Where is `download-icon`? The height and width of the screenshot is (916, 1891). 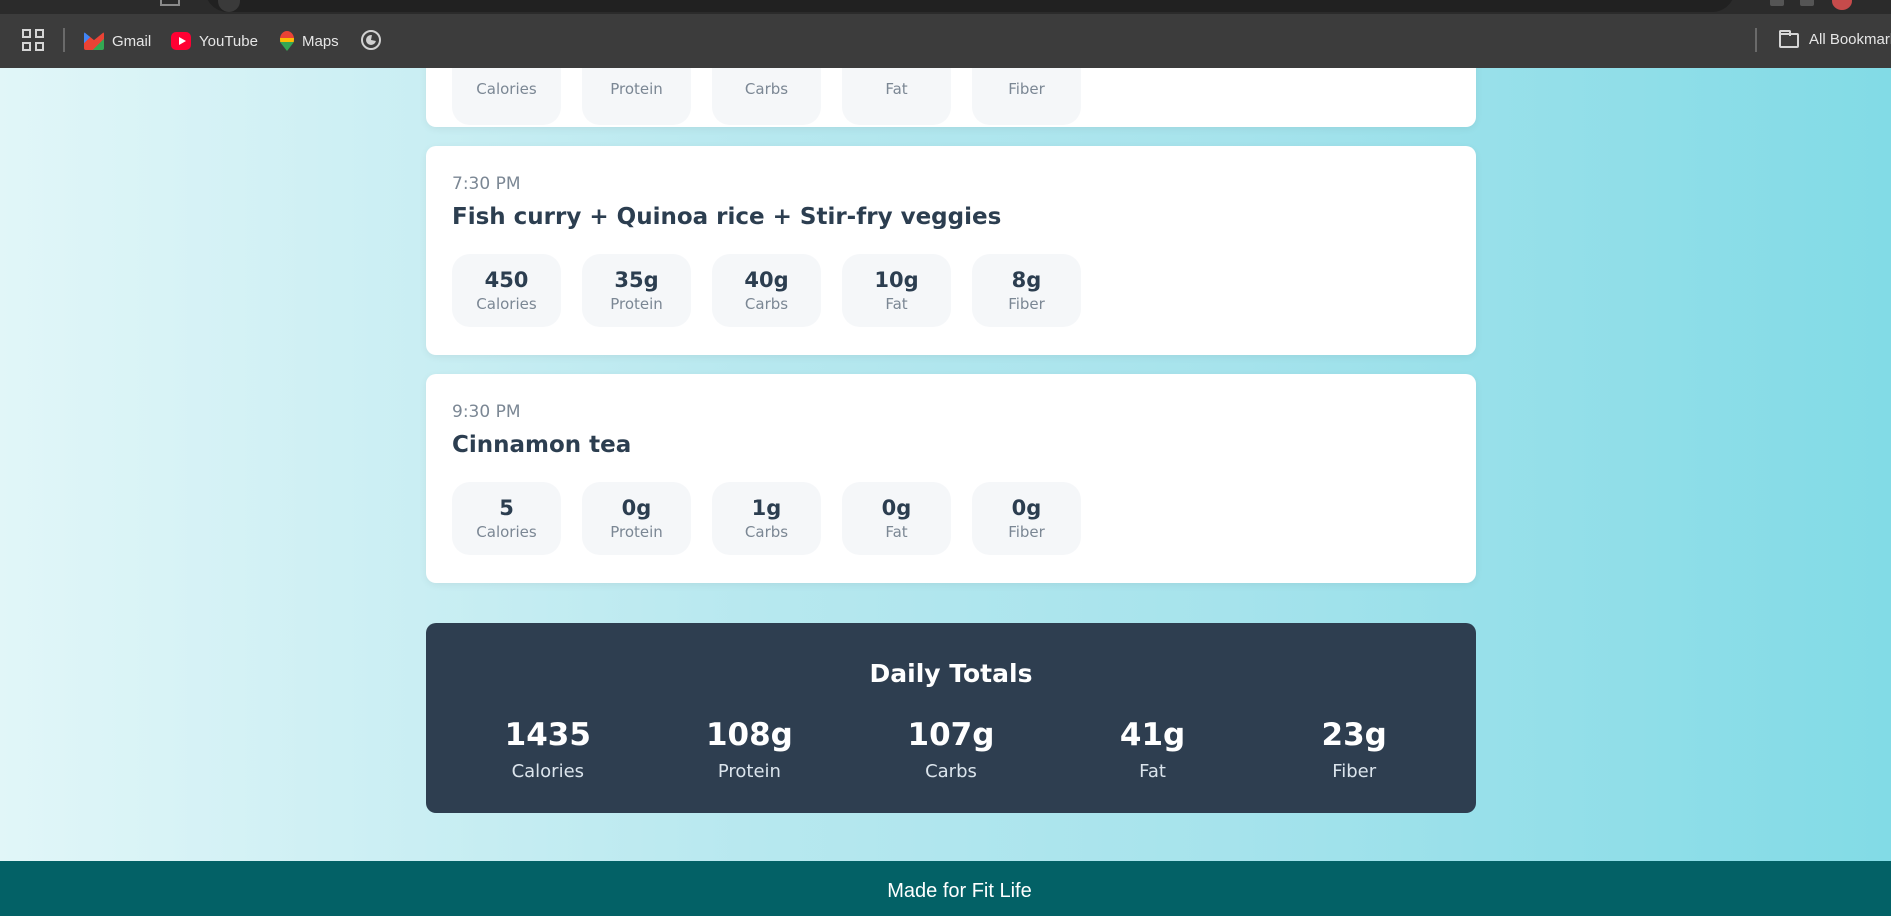 download-icon is located at coordinates (1807, 3).